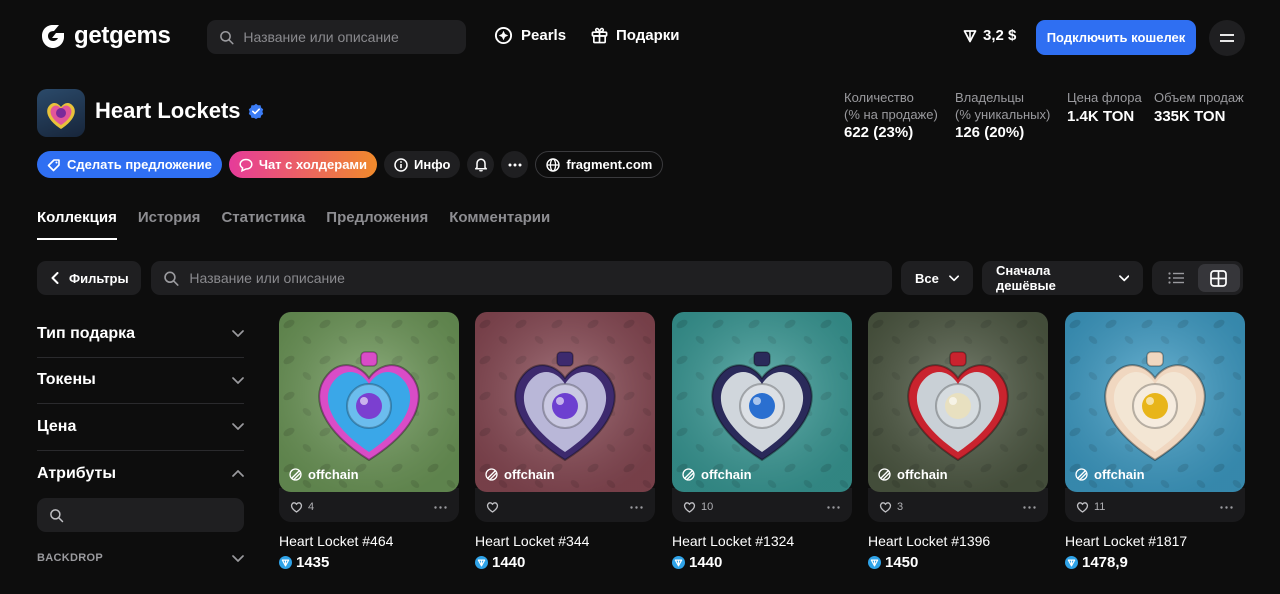  What do you see at coordinates (1003, 114) in the screenshot?
I see `stat-sublabel: (% уникальных)` at bounding box center [1003, 114].